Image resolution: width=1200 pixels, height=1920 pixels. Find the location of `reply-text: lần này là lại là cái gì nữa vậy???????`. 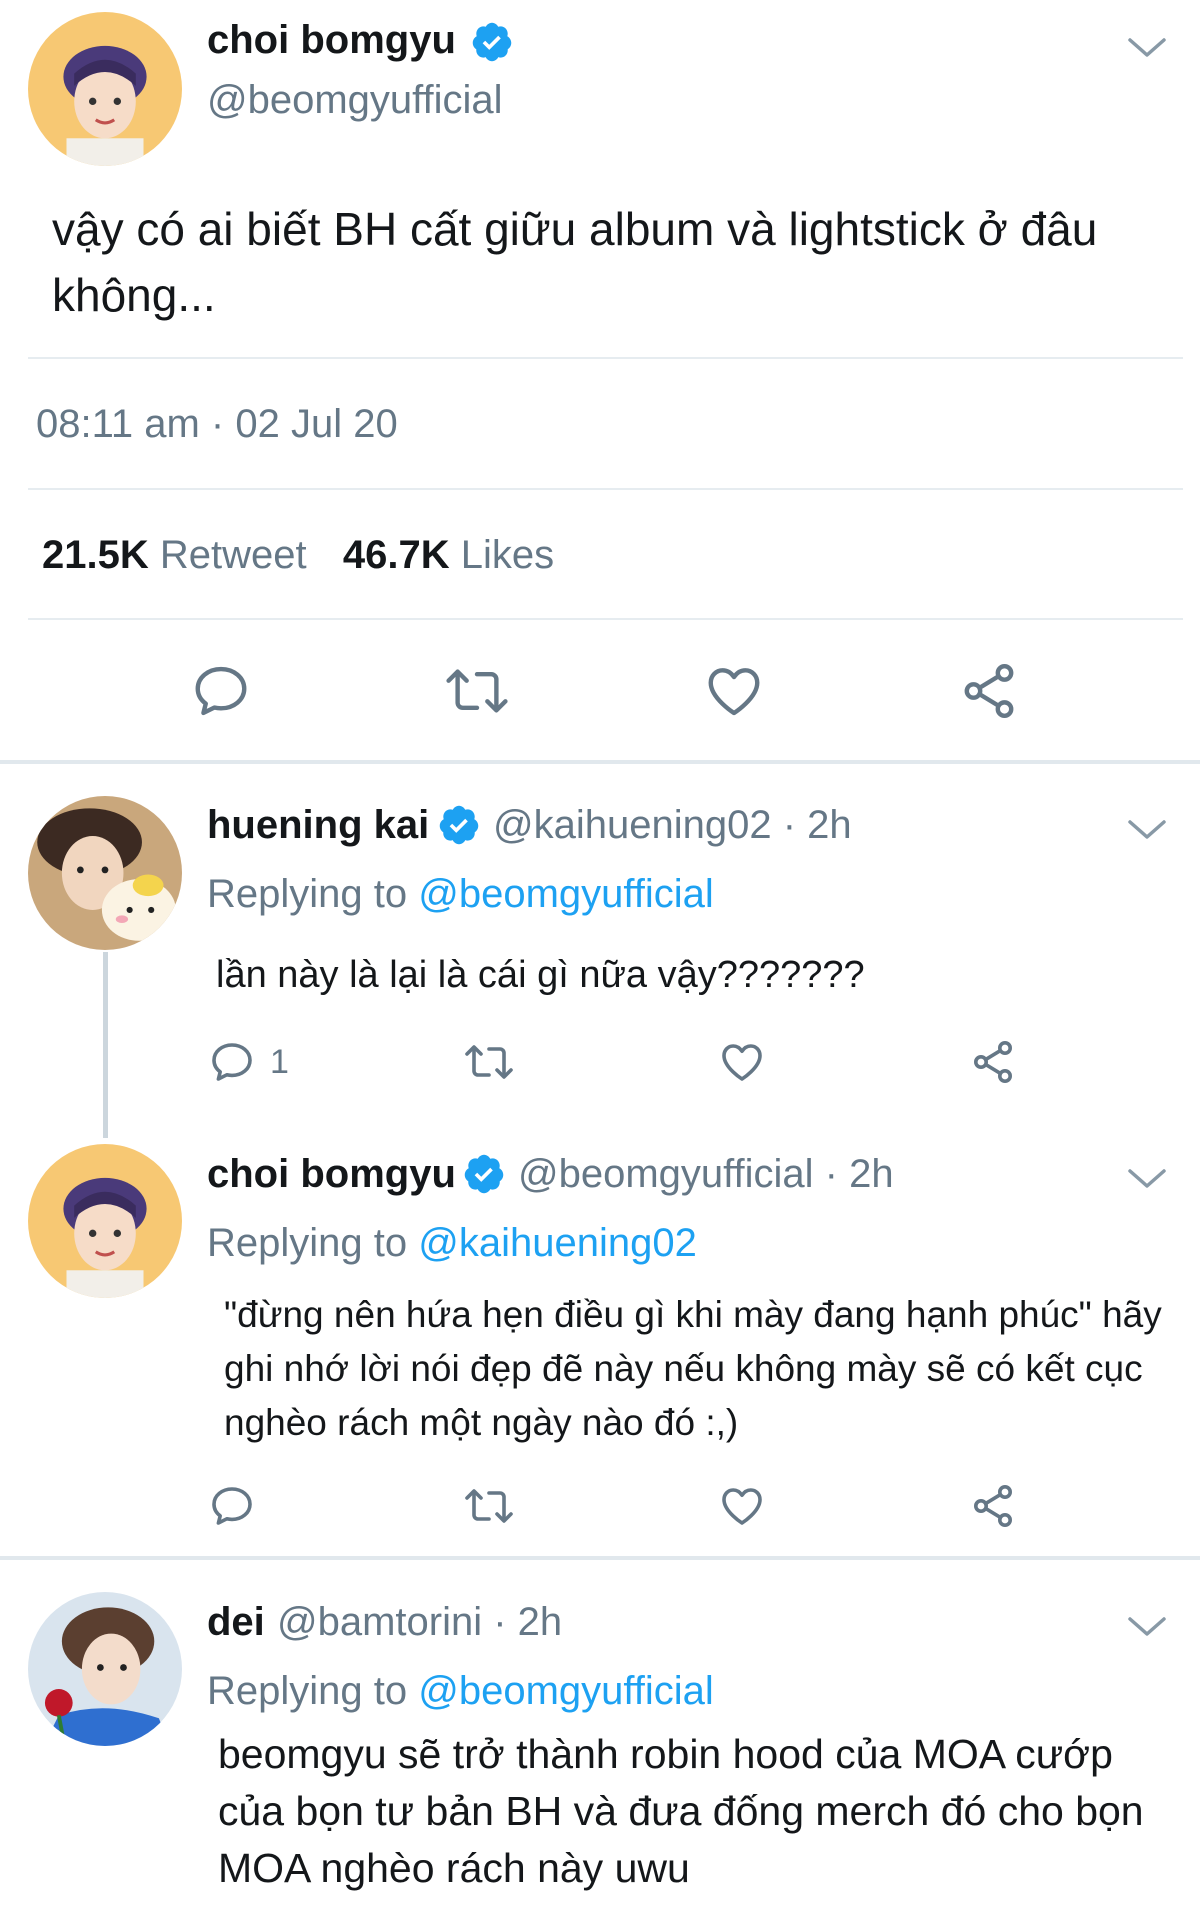

reply-text: lần này là lại là cái gì nữa vậy??????? is located at coordinates (540, 975).